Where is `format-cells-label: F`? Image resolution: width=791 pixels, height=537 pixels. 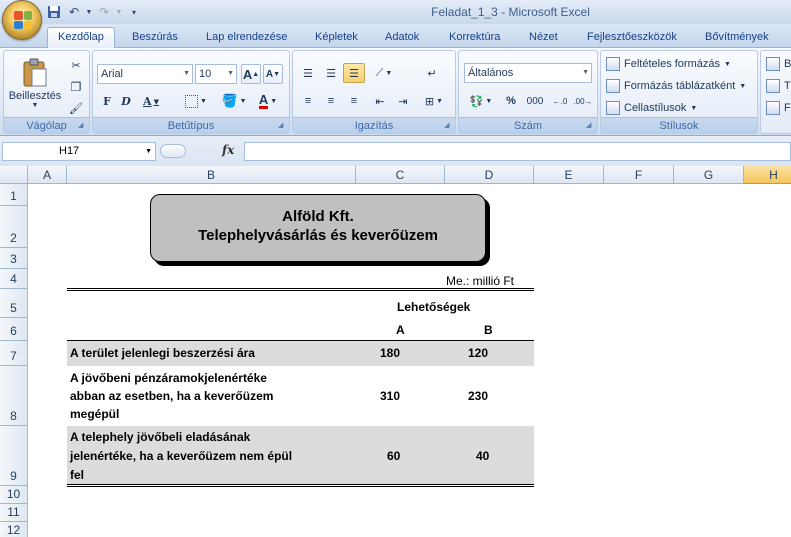 format-cells-label: F is located at coordinates (787, 108).